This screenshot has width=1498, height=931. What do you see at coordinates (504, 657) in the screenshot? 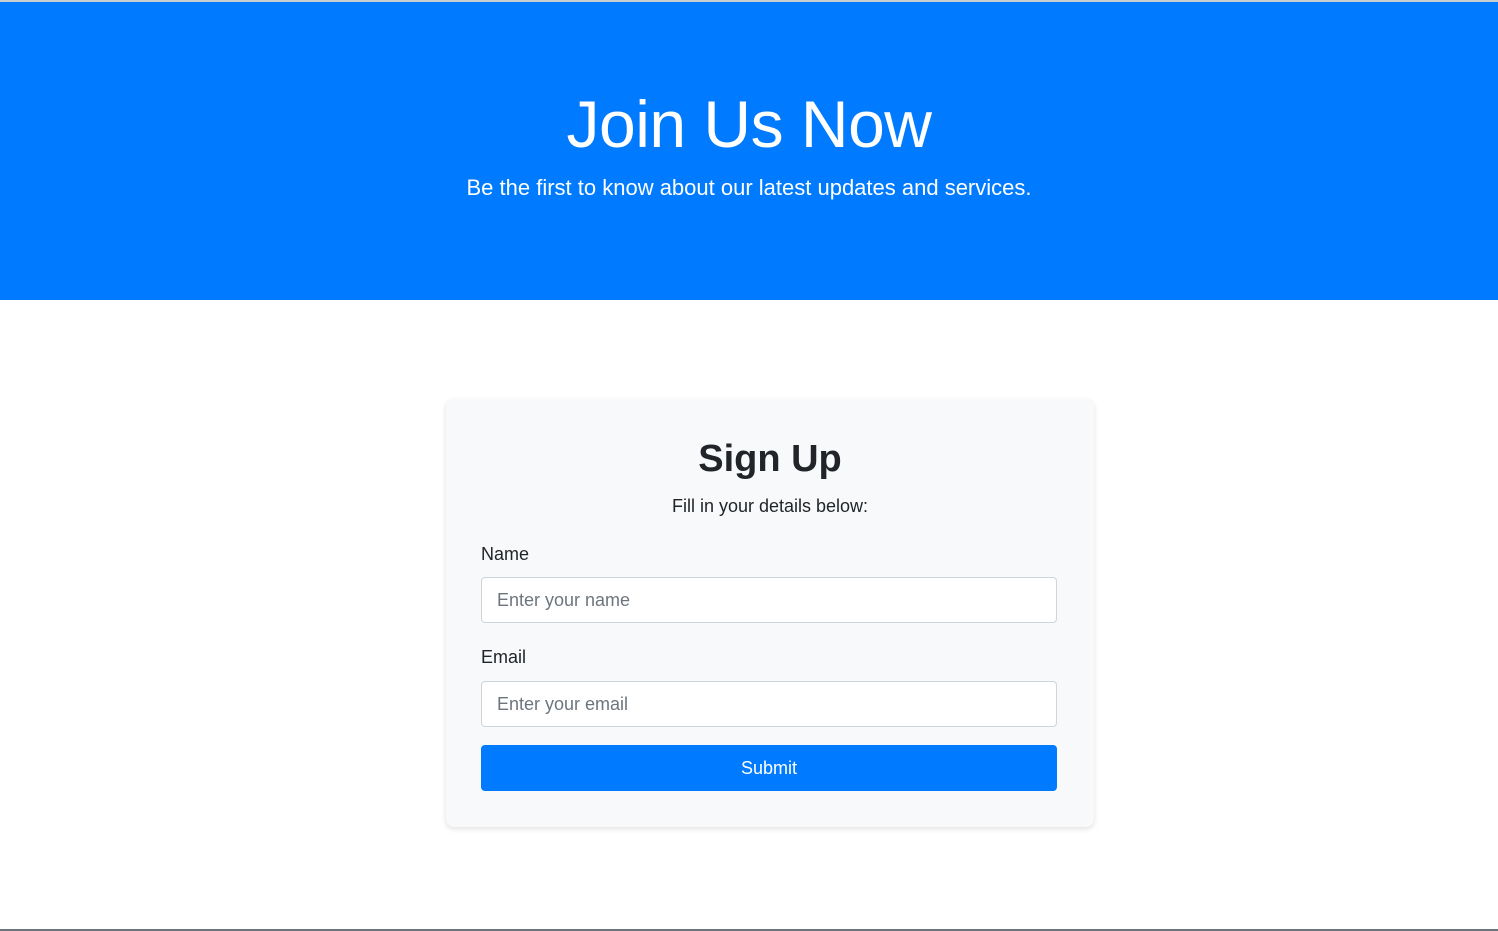
I see `email-label: Email` at bounding box center [504, 657].